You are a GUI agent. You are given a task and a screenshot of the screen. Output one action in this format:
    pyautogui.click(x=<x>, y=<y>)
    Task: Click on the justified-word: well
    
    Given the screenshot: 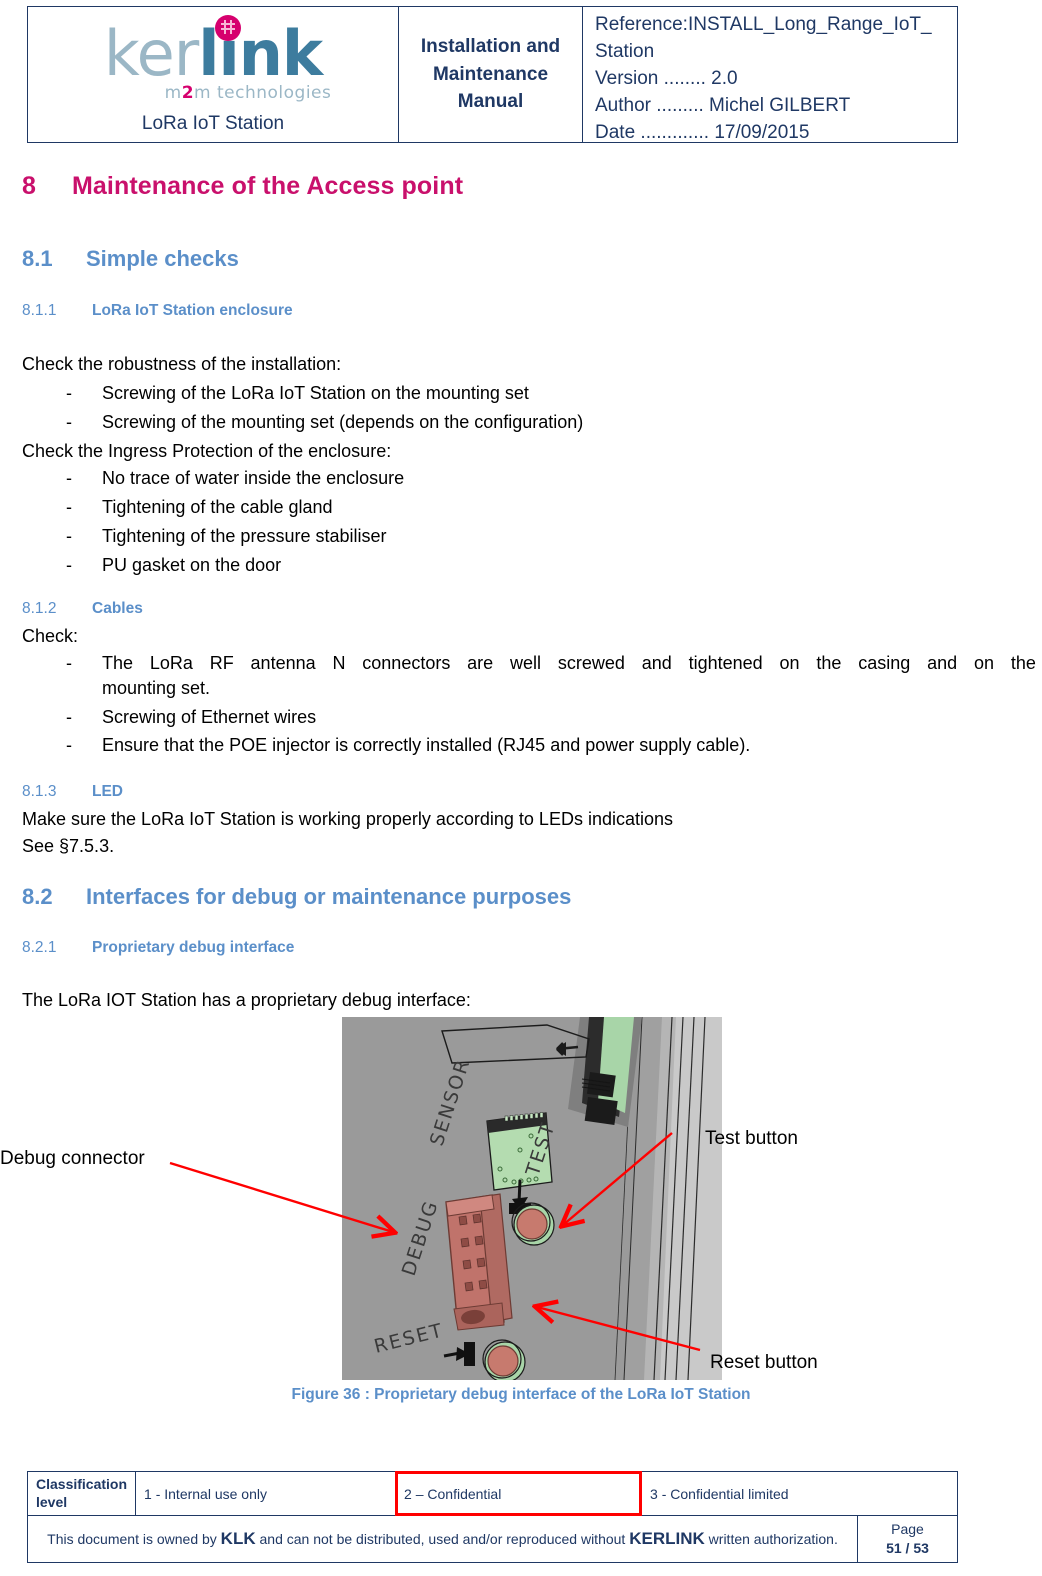 What is the action you would take?
    pyautogui.click(x=526, y=663)
    